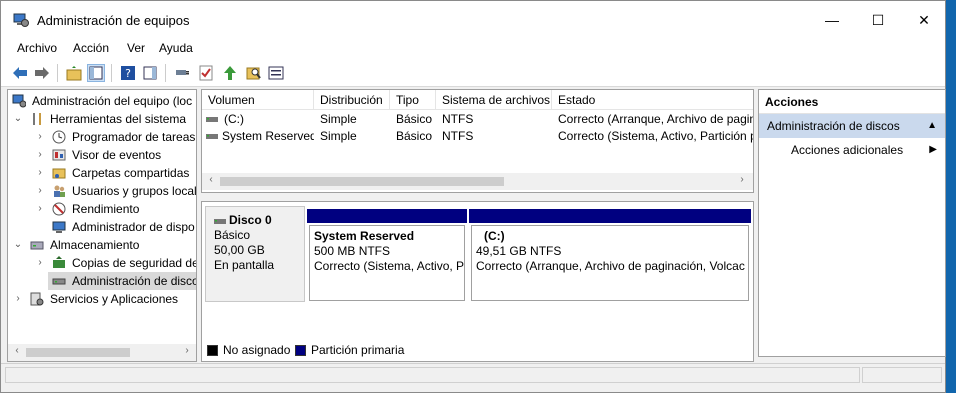  I want to click on search-button, so click(254, 73).